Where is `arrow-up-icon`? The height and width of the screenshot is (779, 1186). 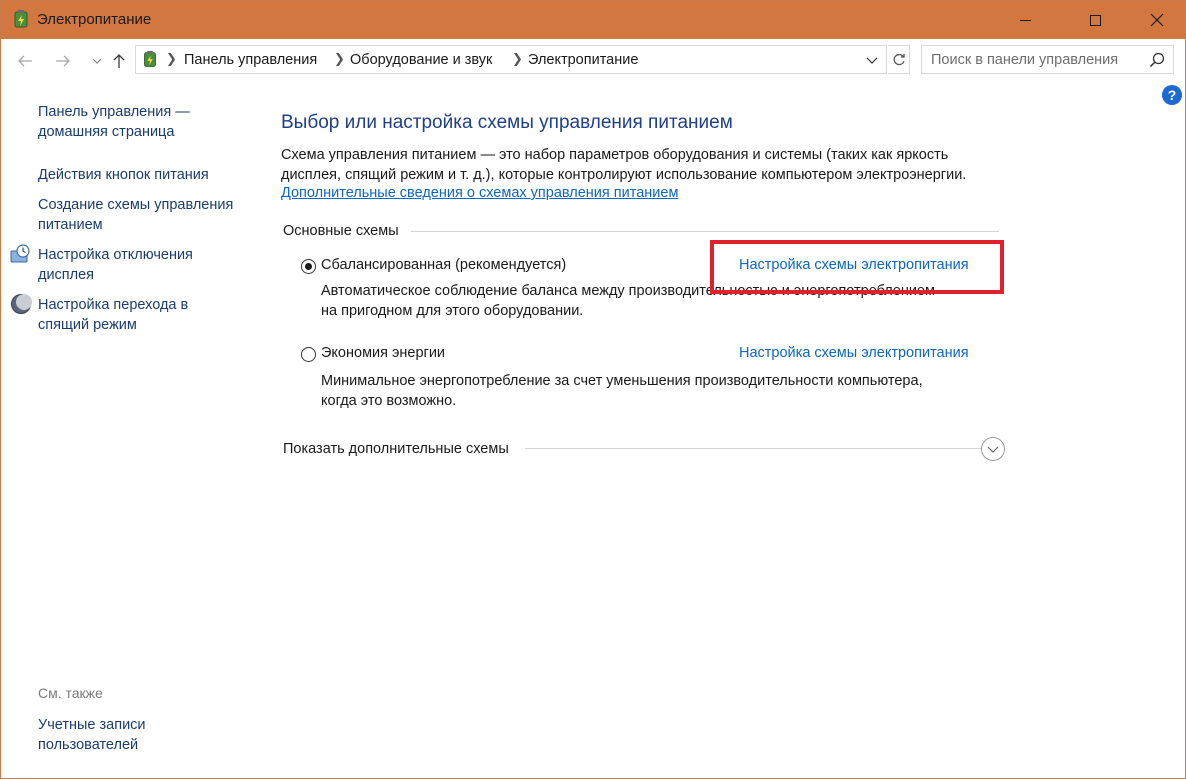 arrow-up-icon is located at coordinates (119, 61).